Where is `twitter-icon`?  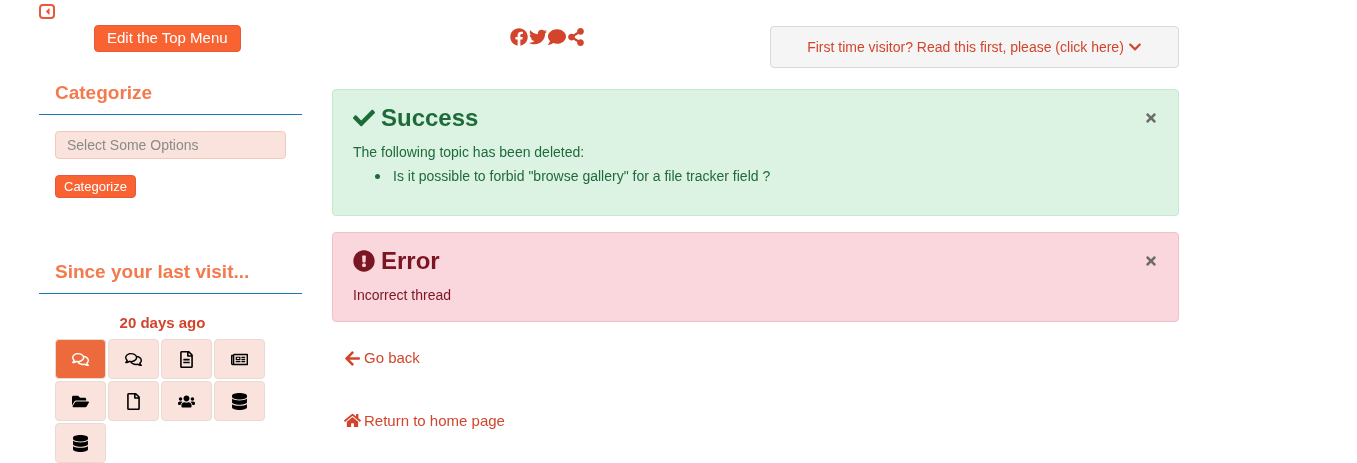
twitter-icon is located at coordinates (538, 37).